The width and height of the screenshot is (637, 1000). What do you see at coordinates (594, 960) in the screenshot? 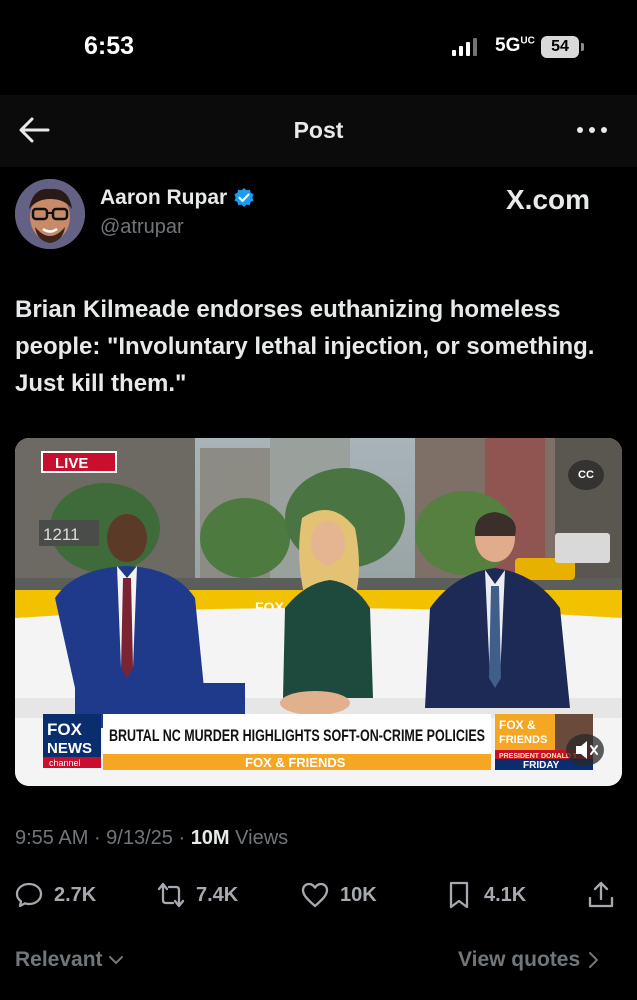
I see `chevron-right-icon` at bounding box center [594, 960].